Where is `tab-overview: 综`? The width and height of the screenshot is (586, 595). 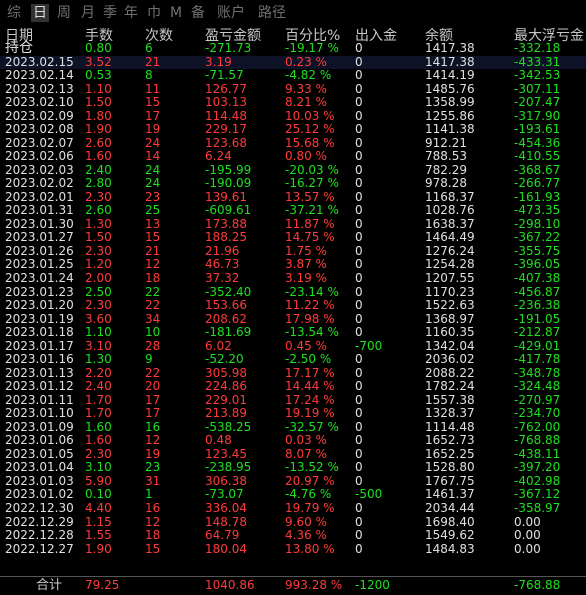
tab-overview: 综 is located at coordinates (14, 13).